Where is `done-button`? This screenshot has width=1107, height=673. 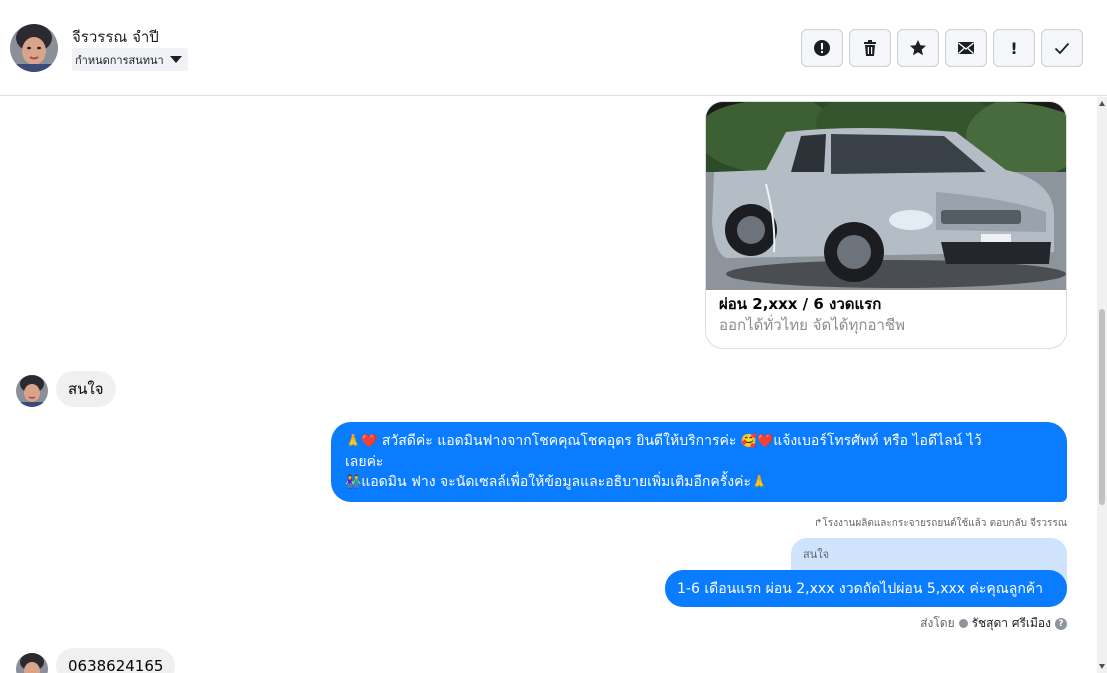
done-button is located at coordinates (1062, 48).